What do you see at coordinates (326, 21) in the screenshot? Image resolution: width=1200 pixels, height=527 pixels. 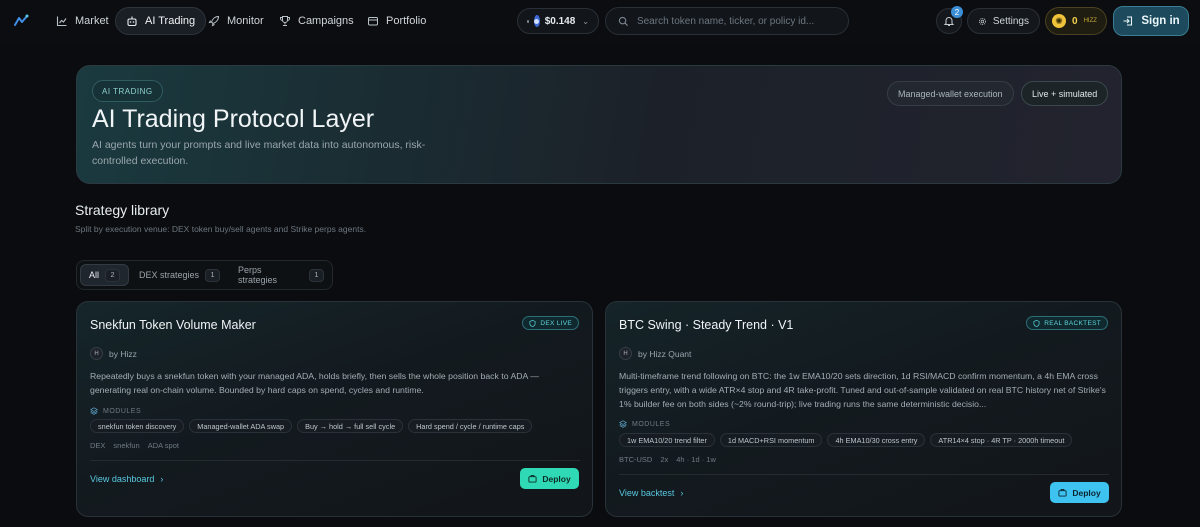 I see `nav-label: Campaigns` at bounding box center [326, 21].